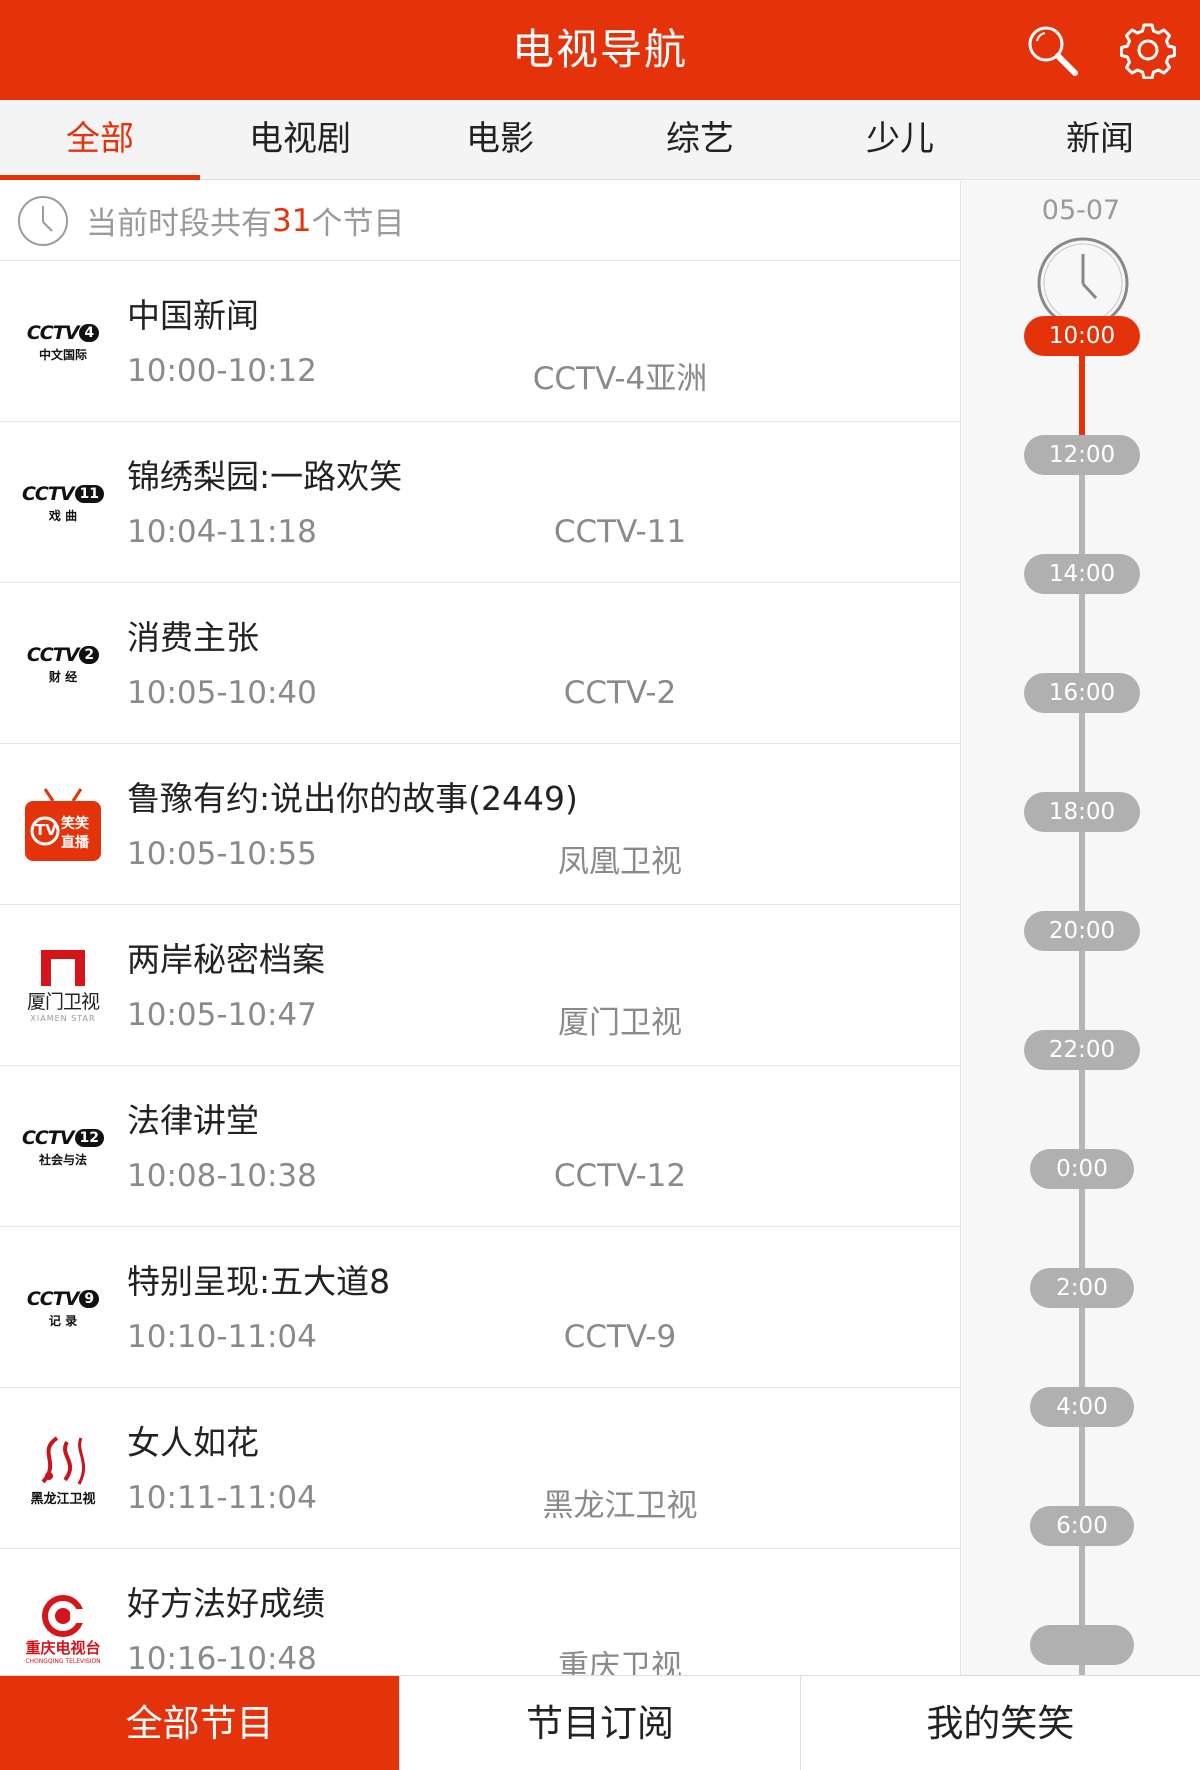  I want to click on program-time: 10:05-10:47, so click(222, 1015).